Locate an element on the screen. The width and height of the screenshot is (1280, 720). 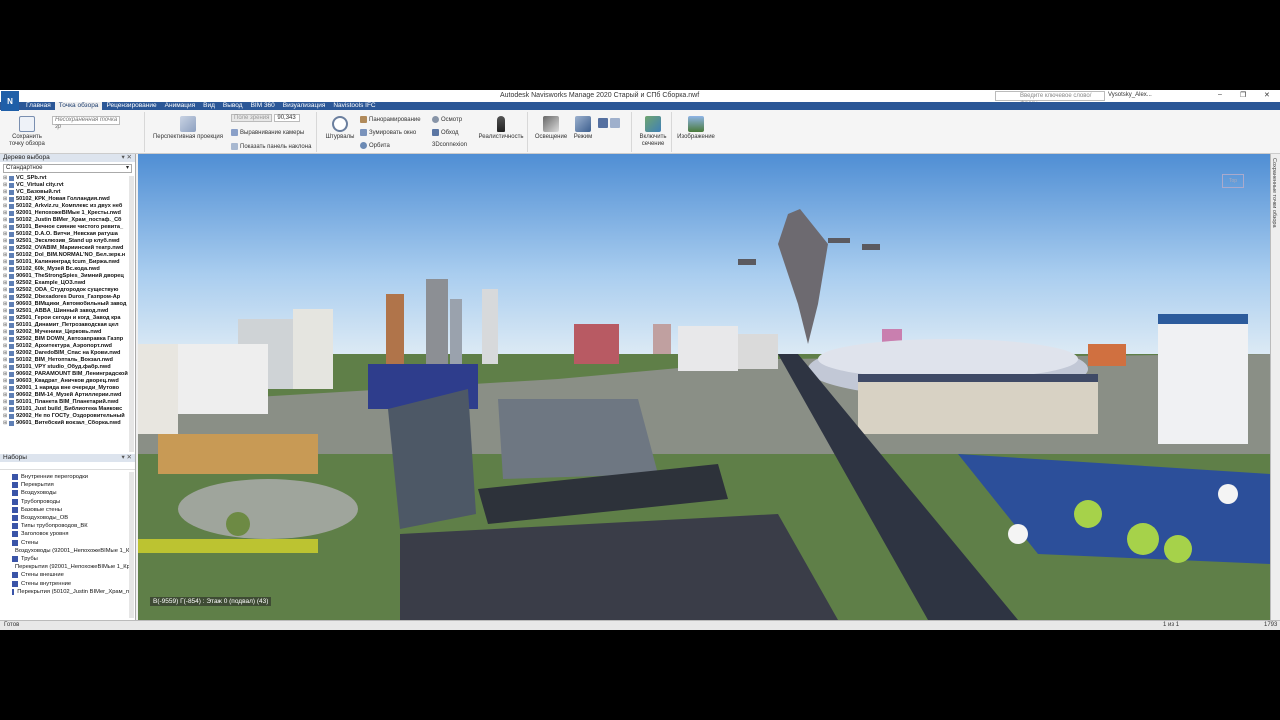
sets-controls-icon: ▾ ✕ is located at coordinates (126, 458).